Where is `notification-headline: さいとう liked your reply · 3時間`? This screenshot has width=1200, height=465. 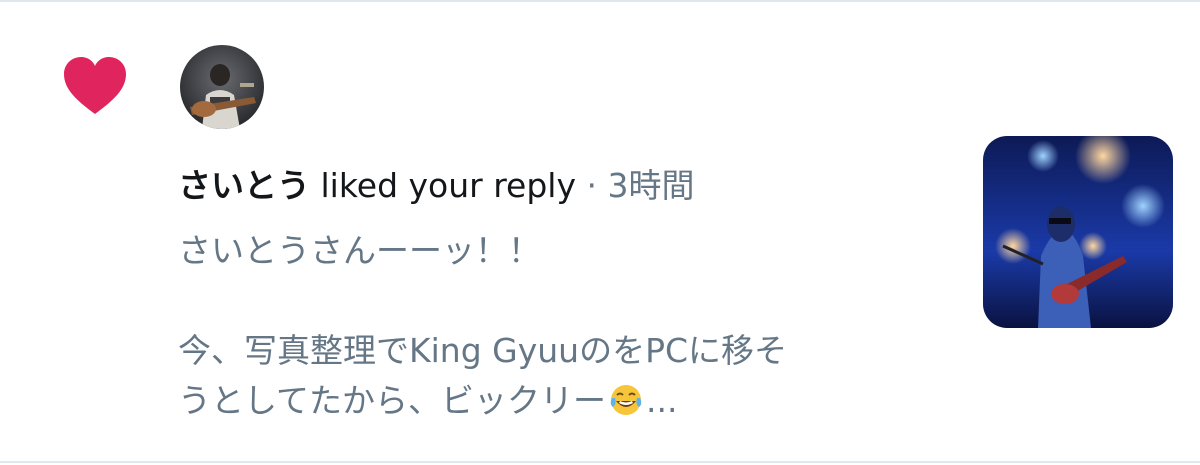
notification-headline: さいとう liked your reply · 3時間 is located at coordinates (436, 186).